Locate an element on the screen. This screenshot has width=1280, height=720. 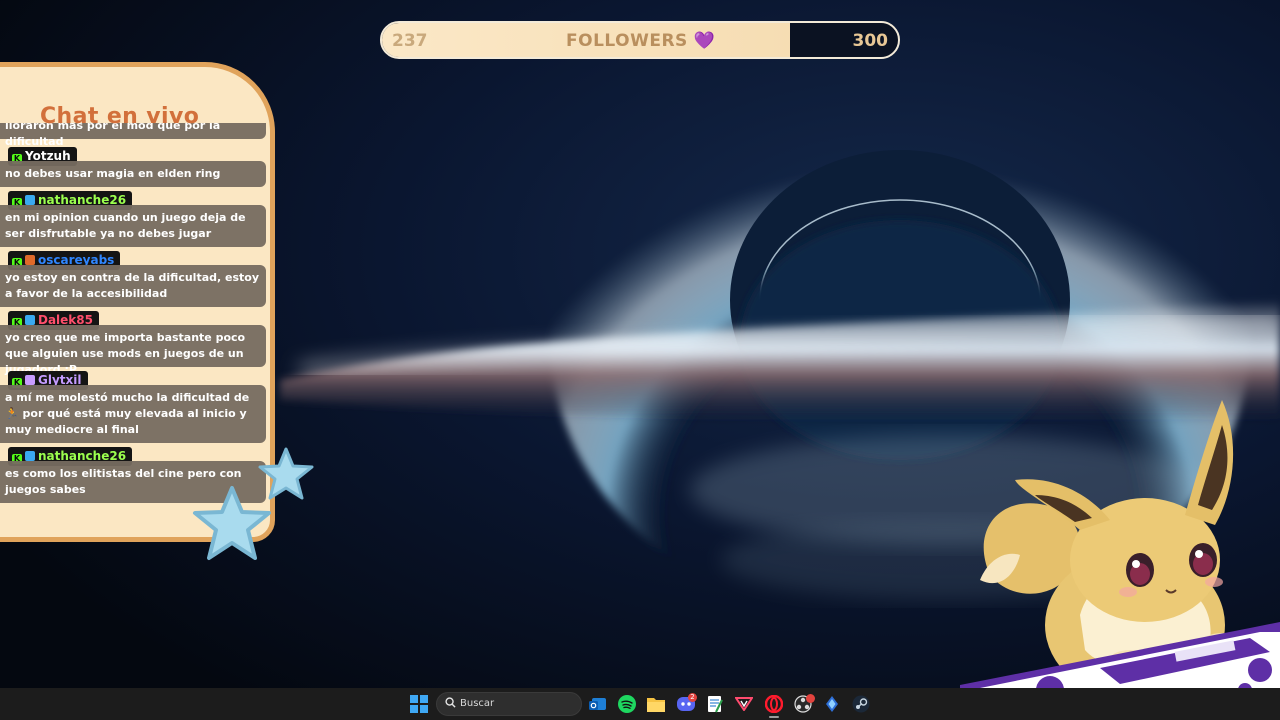
diamond-app-icon is located at coordinates (832, 704).